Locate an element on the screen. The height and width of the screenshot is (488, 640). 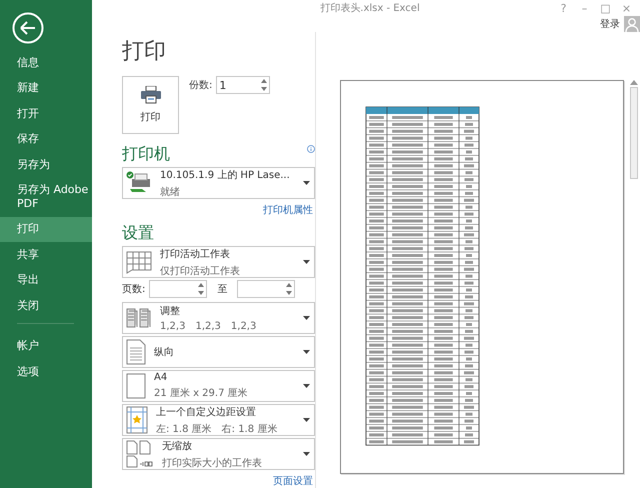
setting-dropdown: A4 21 厘米 x 29.7 厘米 is located at coordinates (218, 386).